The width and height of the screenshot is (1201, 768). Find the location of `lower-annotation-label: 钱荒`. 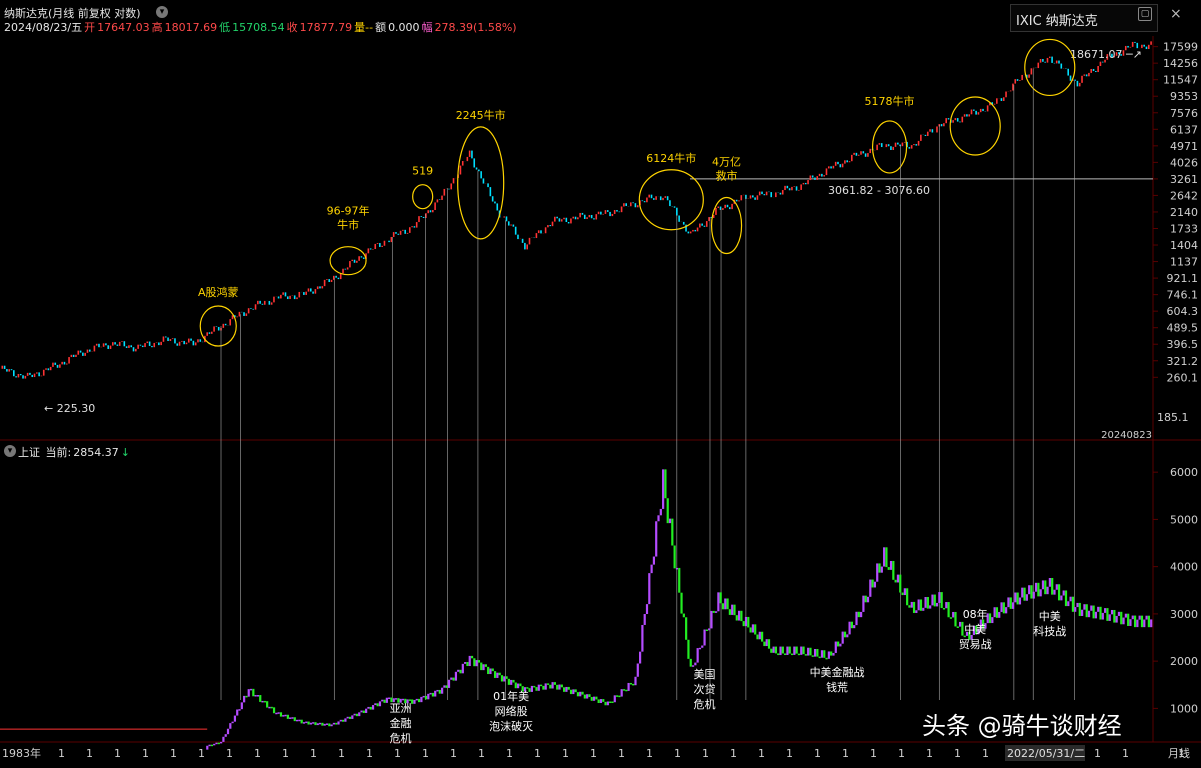

lower-annotation-label: 钱荒 is located at coordinates (837, 687).